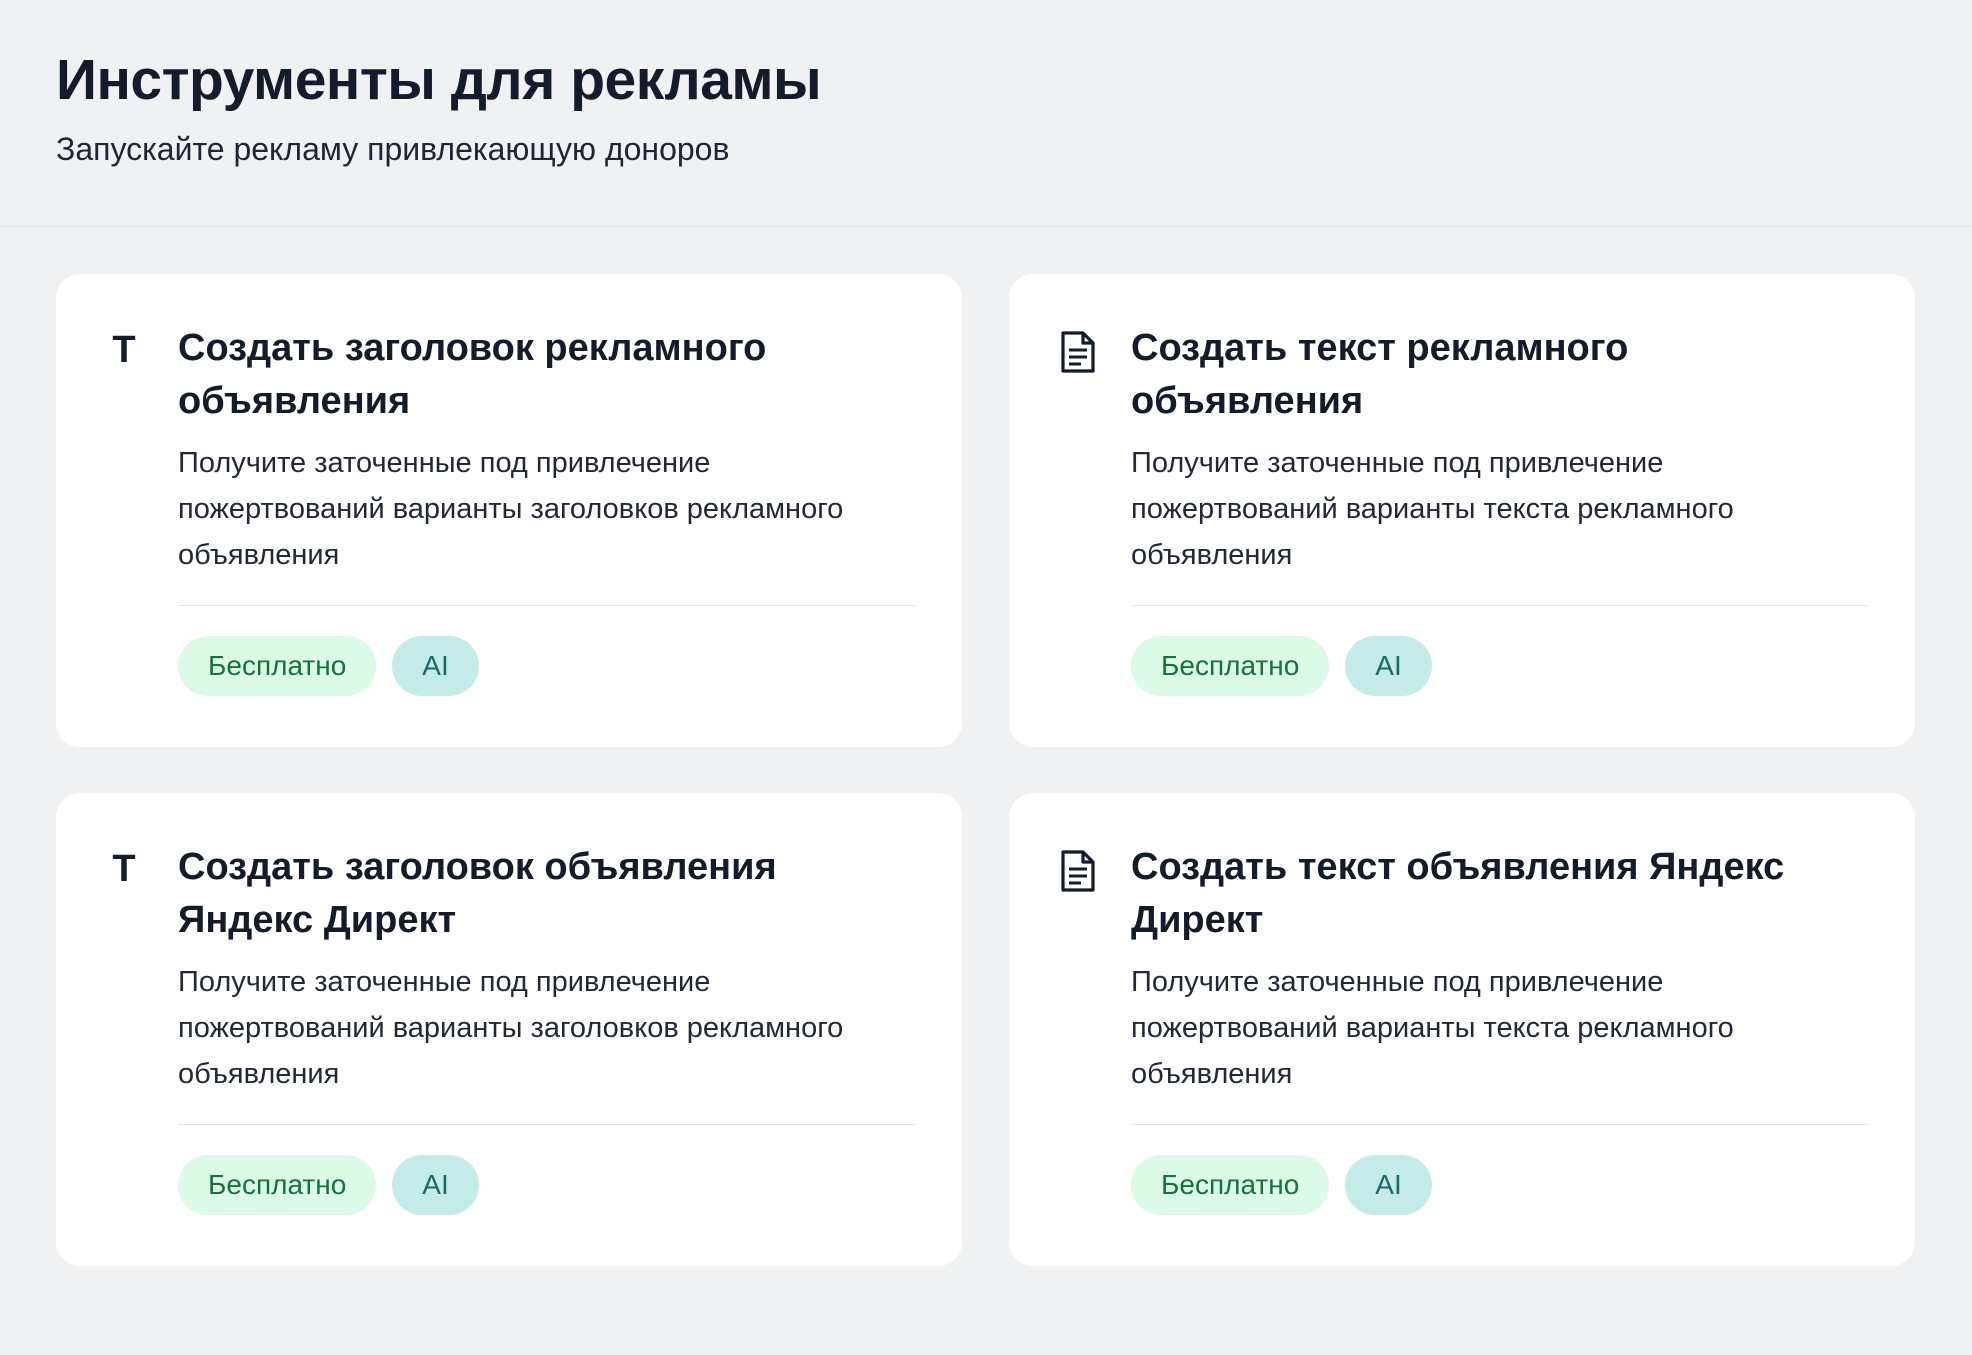 This screenshot has width=1972, height=1355. I want to click on card-title: Создать заголовок рекламного объявления, so click(472, 374).